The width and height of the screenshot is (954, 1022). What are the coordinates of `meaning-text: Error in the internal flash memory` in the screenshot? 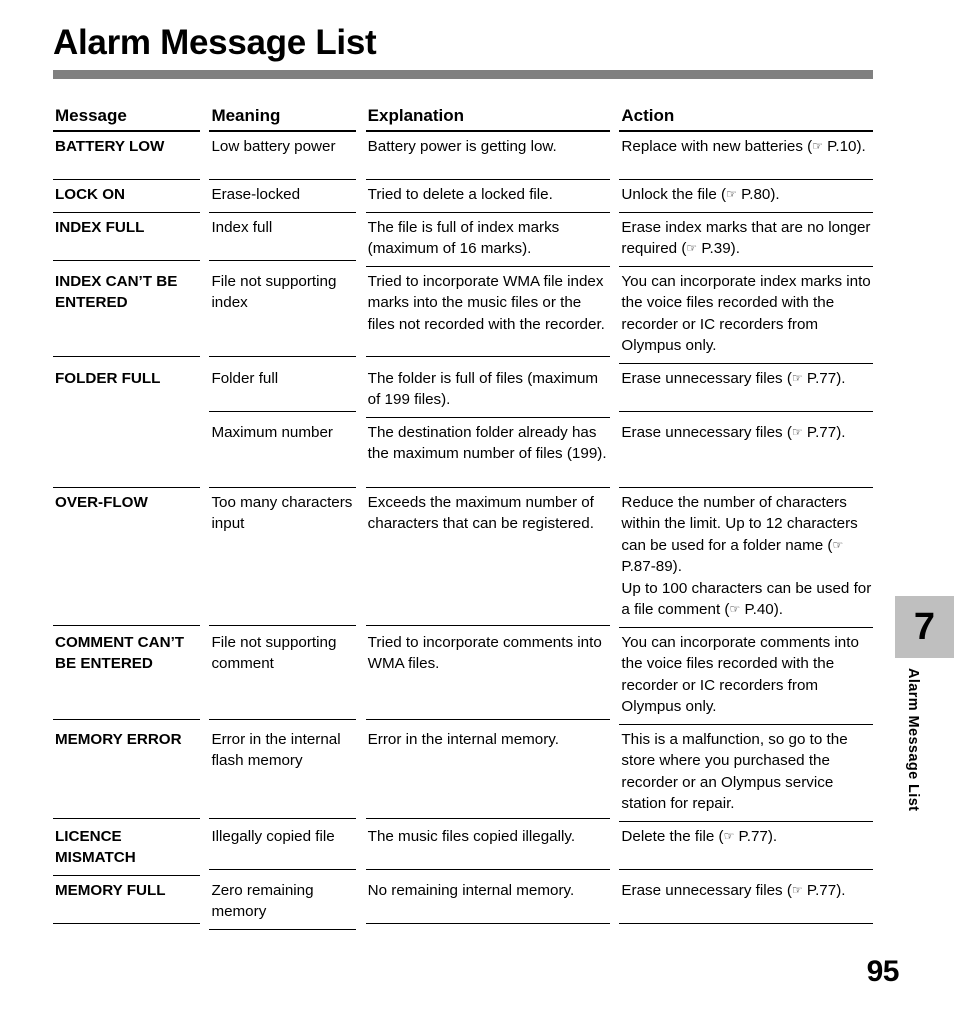 It's located at (282, 772).